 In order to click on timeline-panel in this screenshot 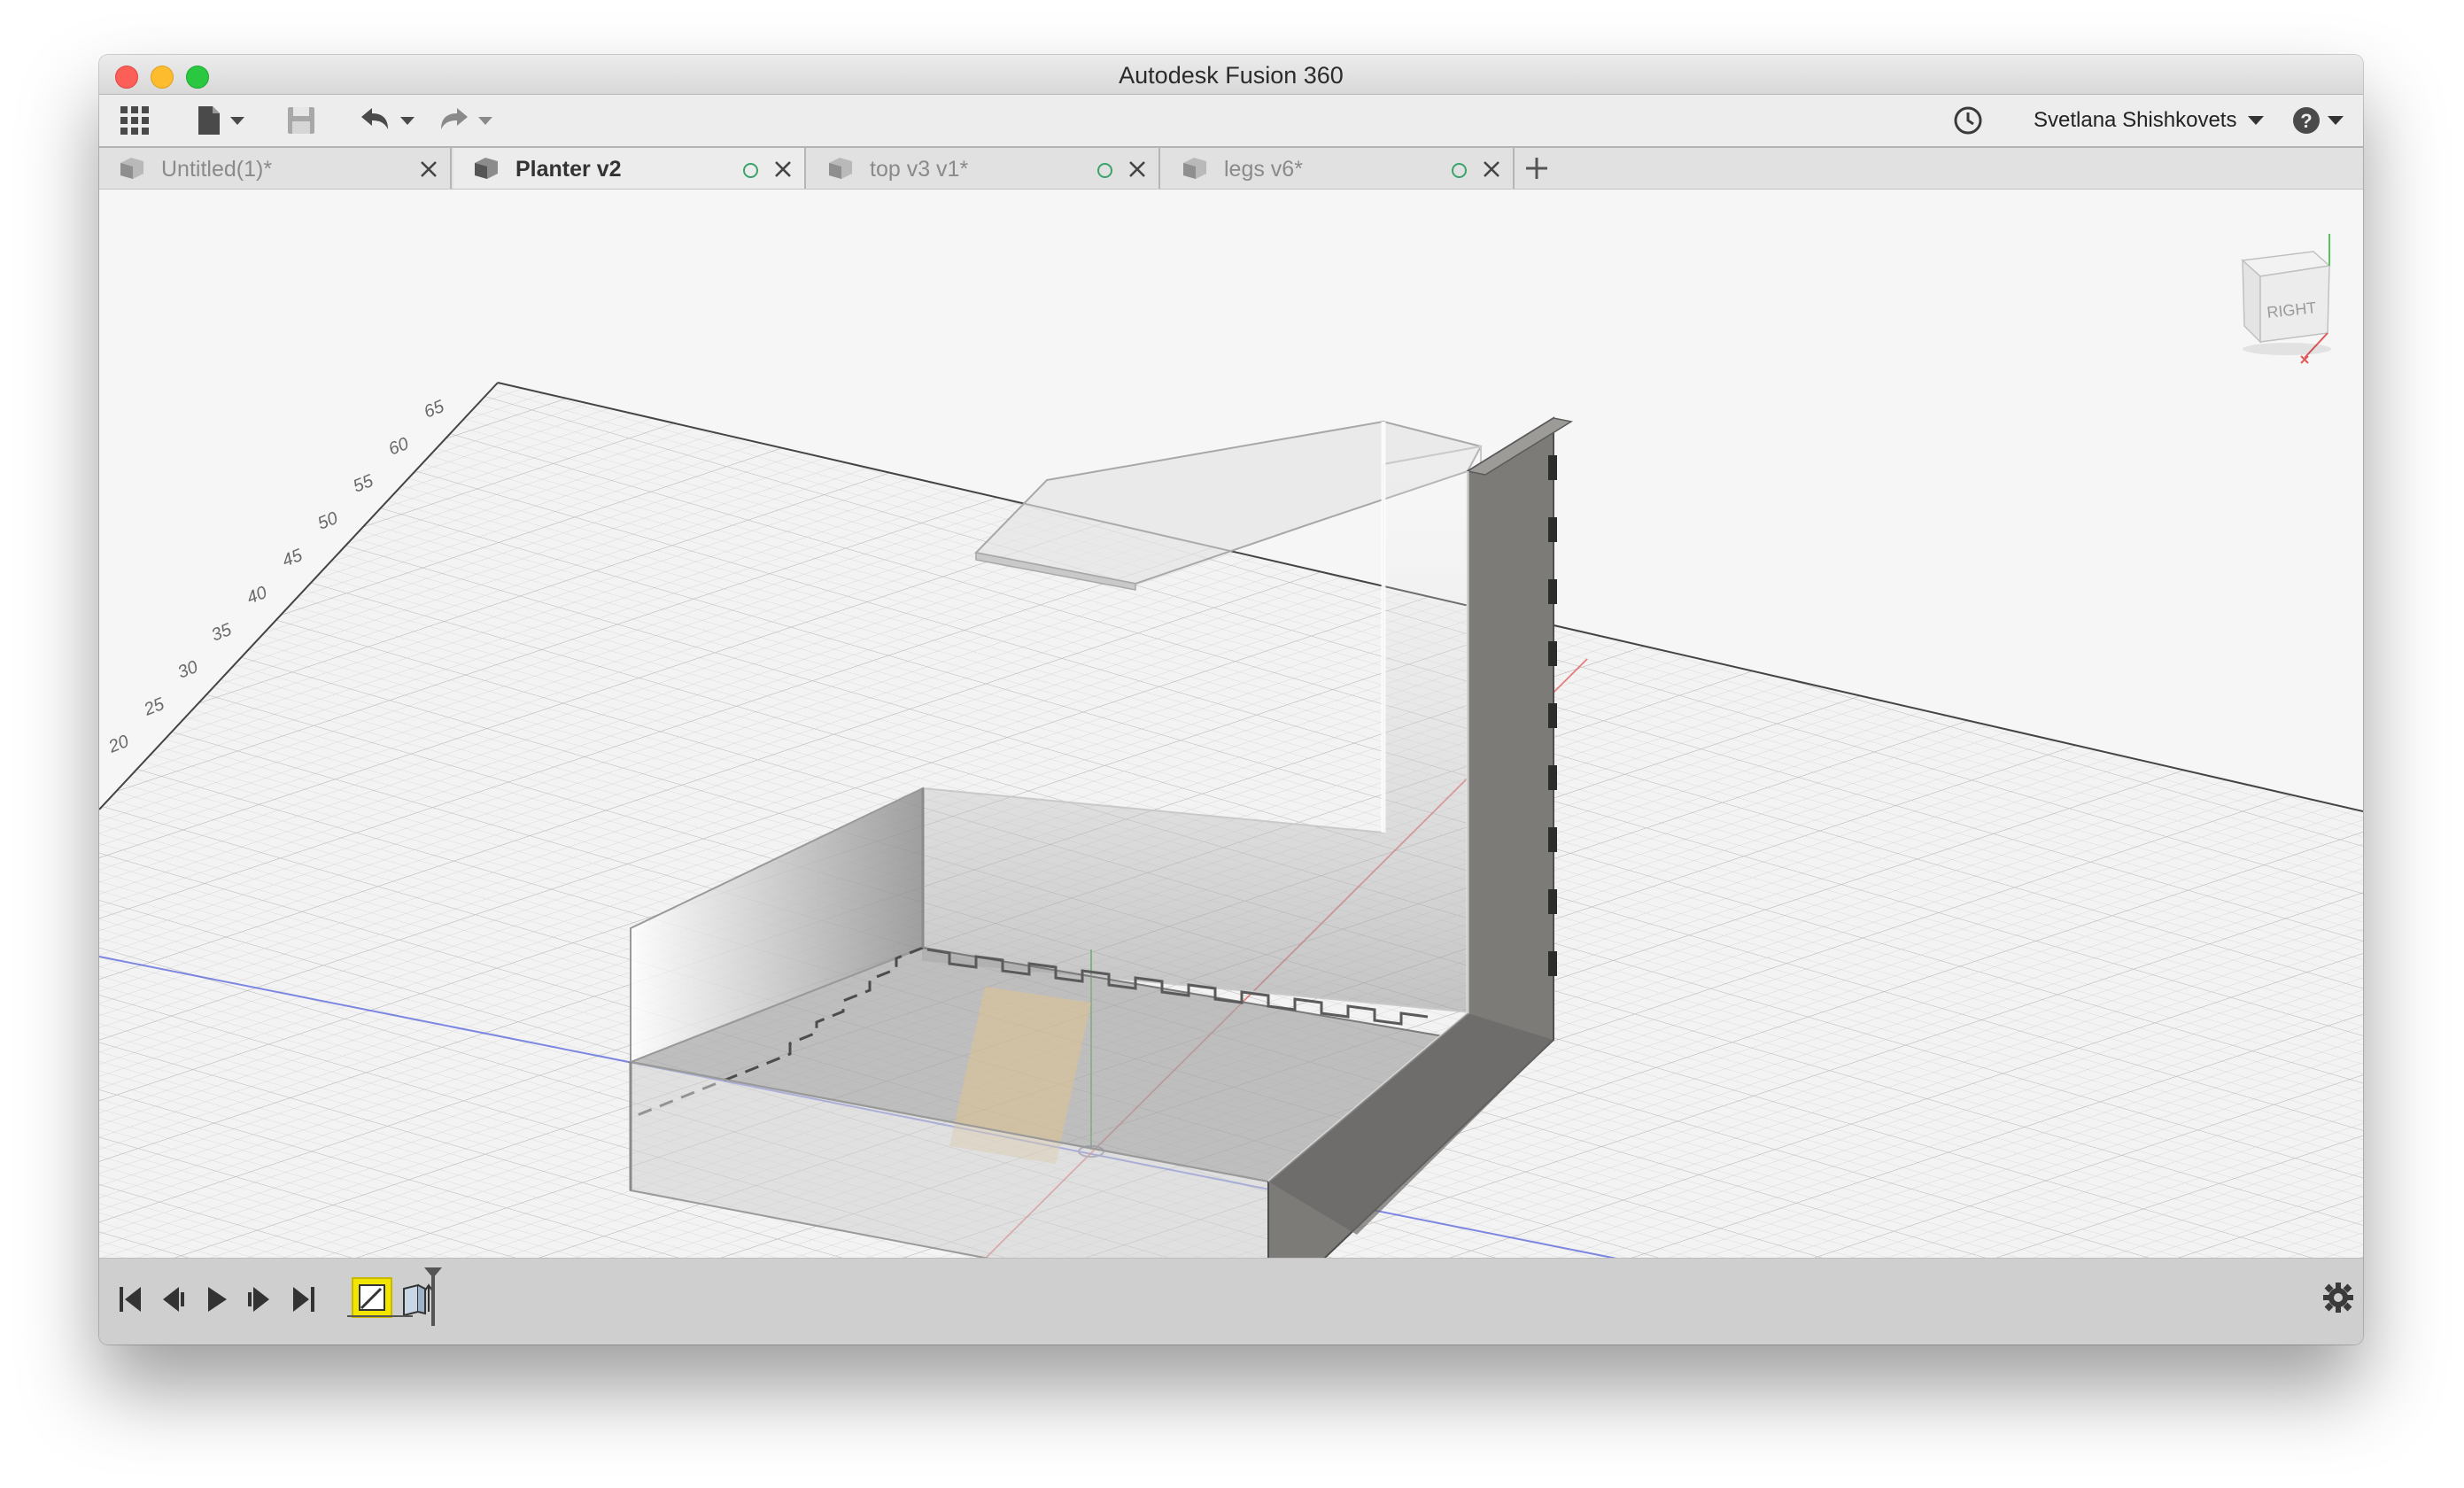, I will do `click(1231, 1301)`.